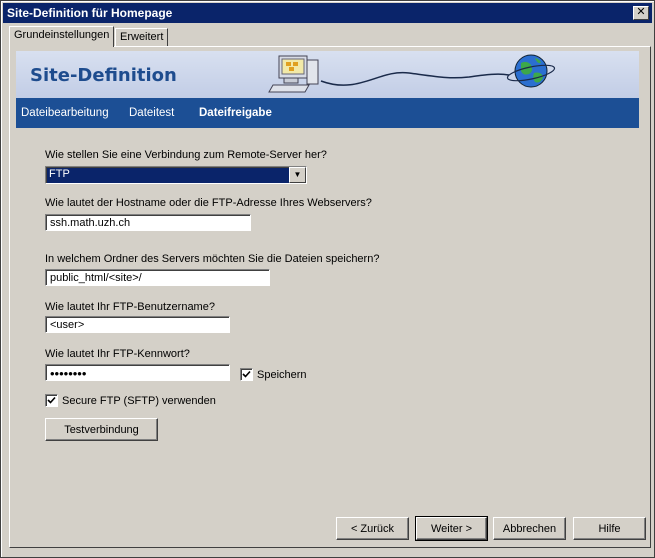  I want to click on username-input: <user>, so click(137, 324).